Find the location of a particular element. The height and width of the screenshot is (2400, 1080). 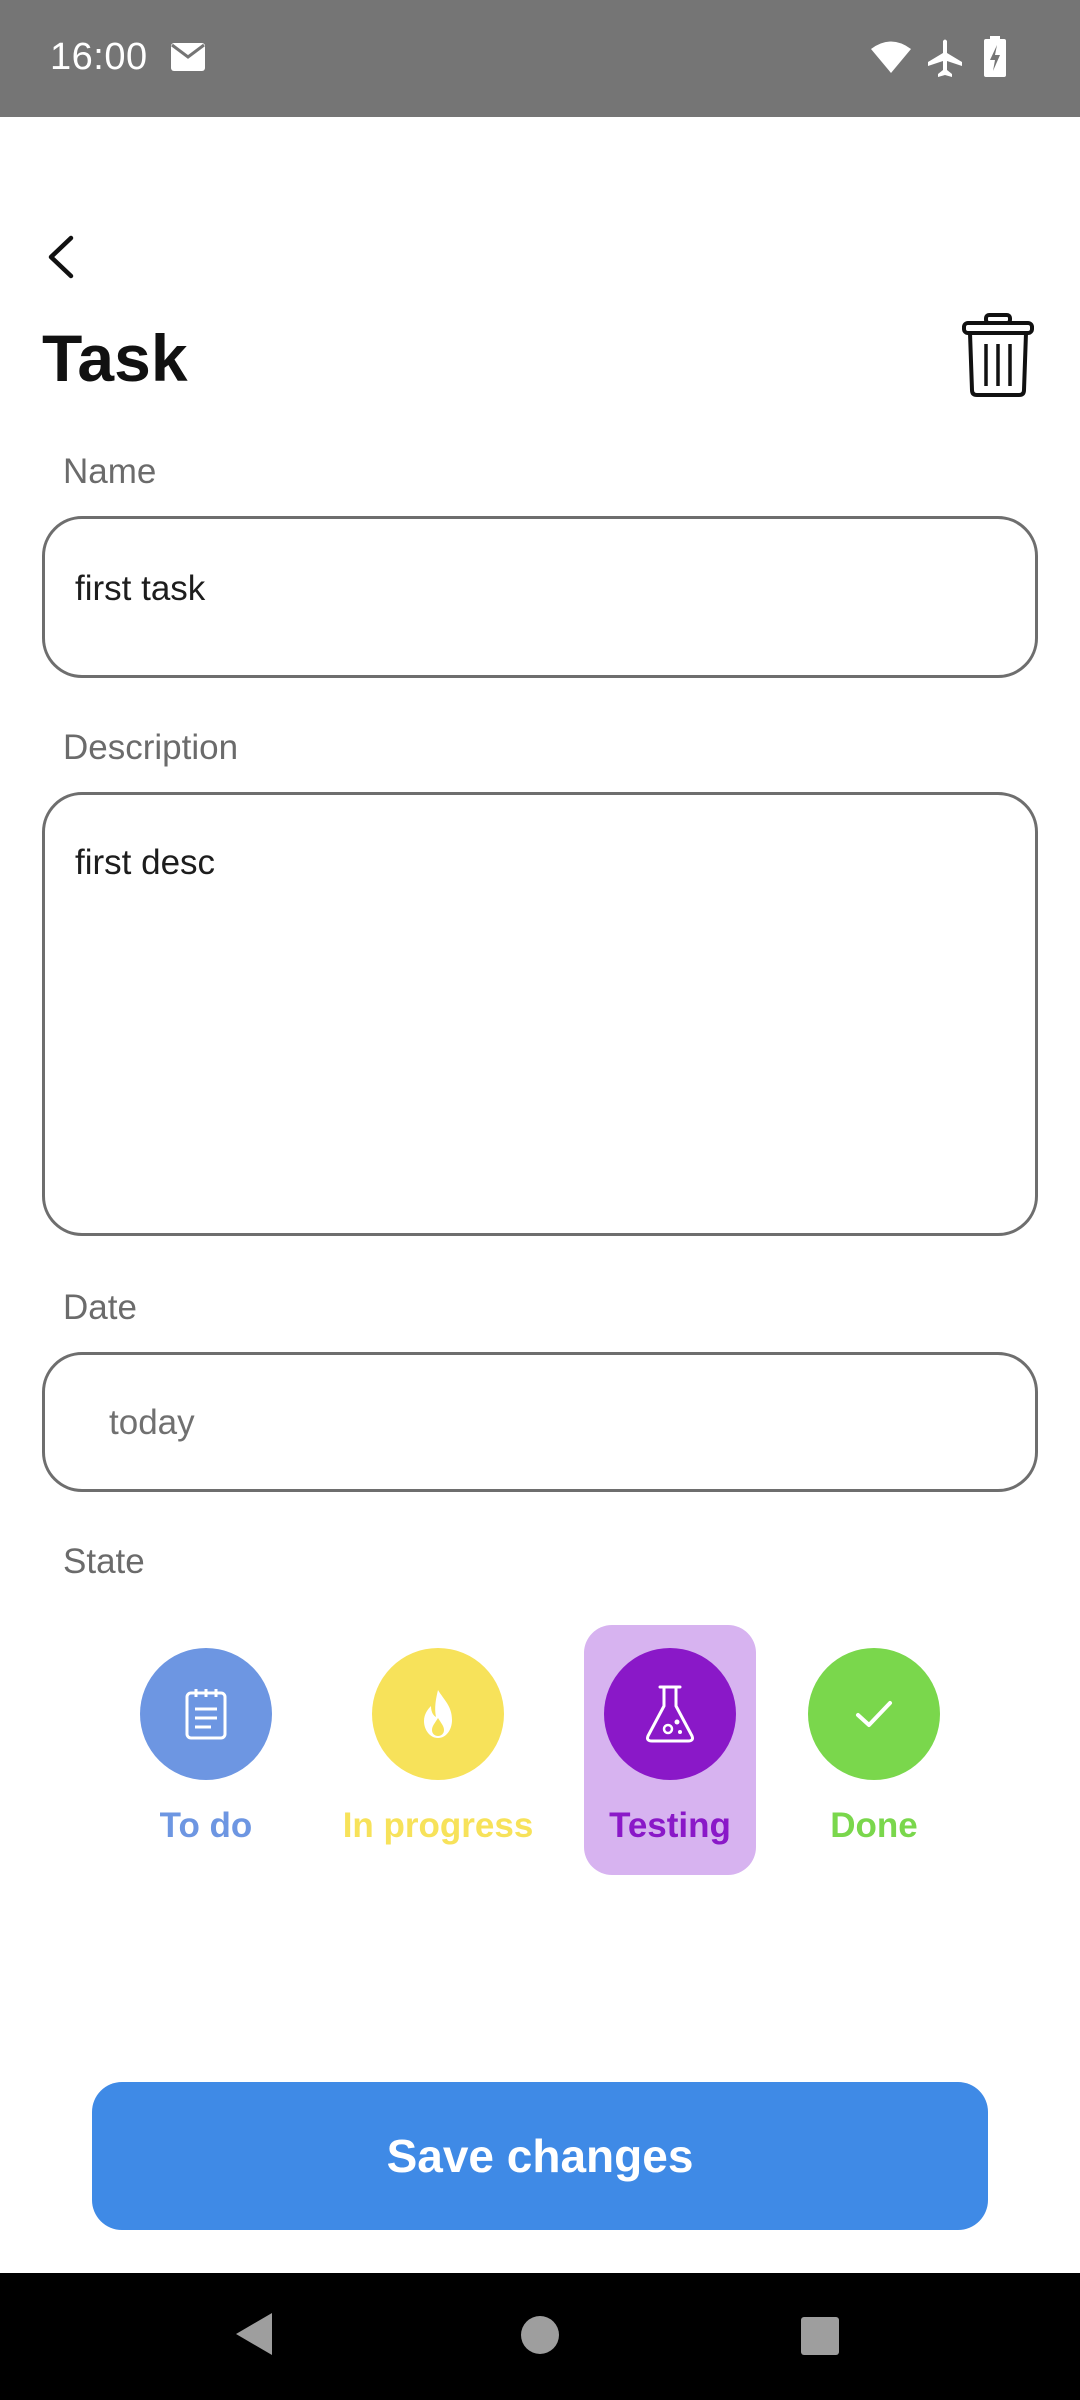

state-option-done: Done is located at coordinates (874, 1750).